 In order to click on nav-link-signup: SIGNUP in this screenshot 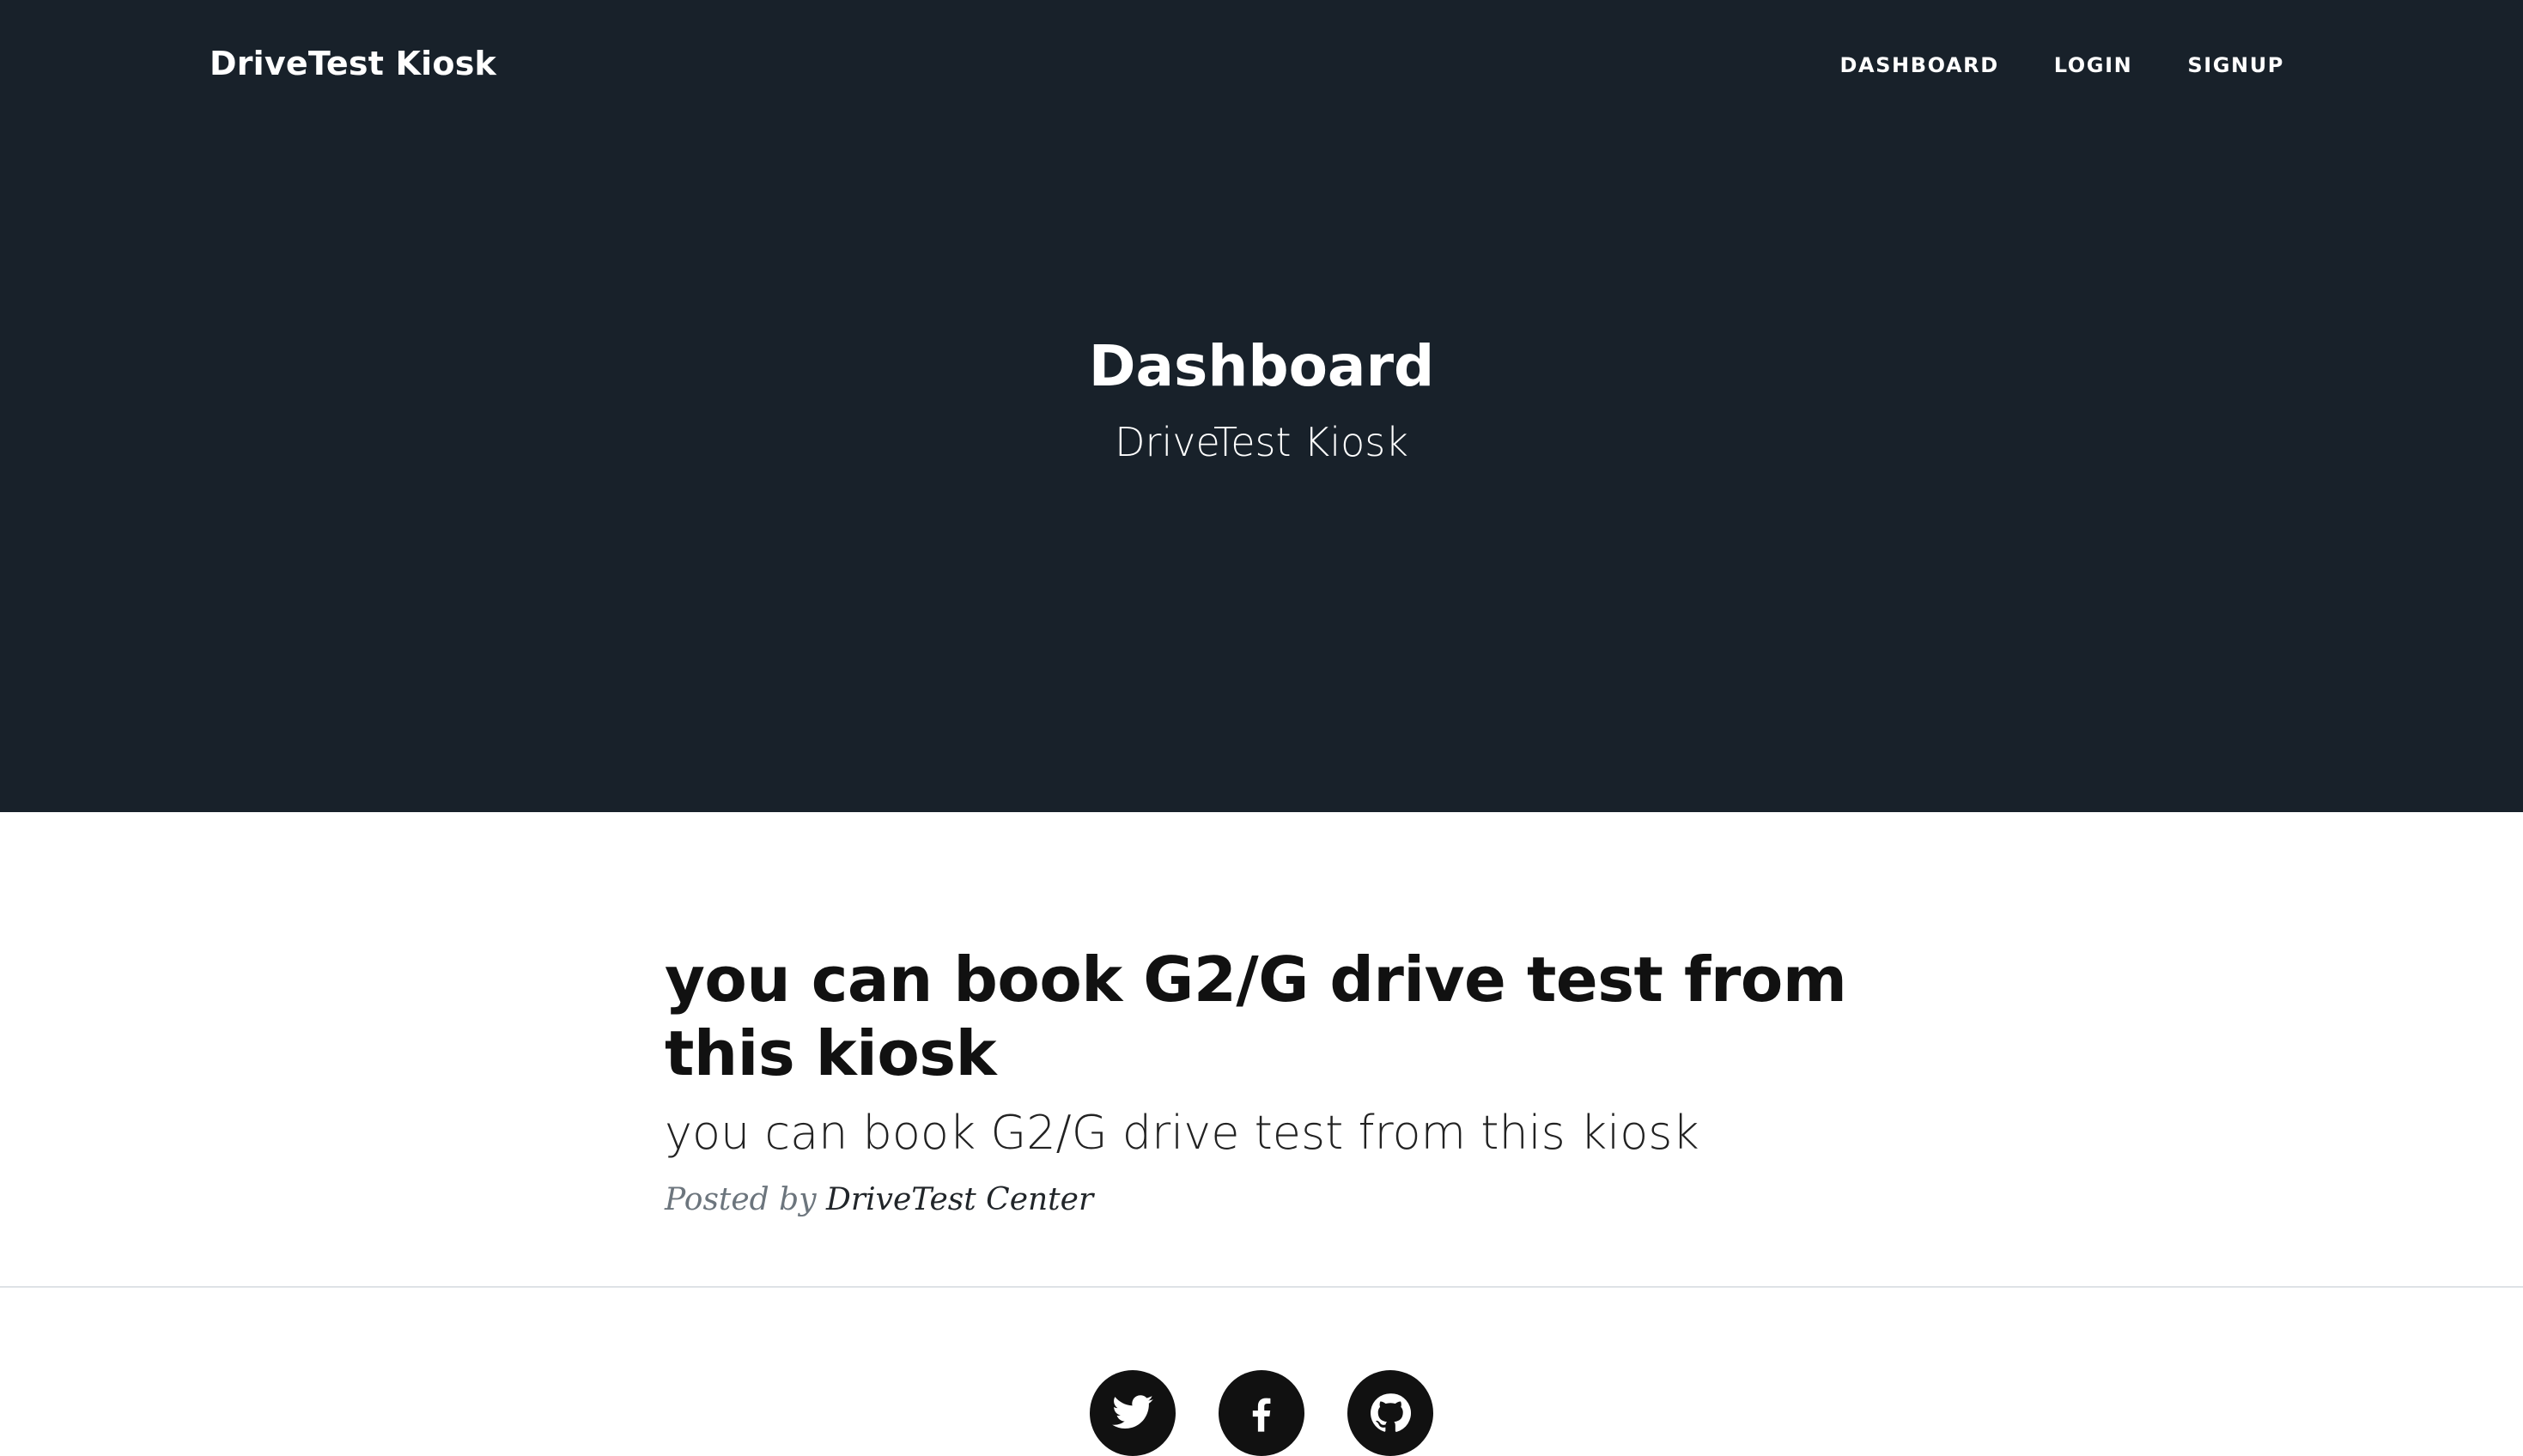, I will do `click(2235, 65)`.